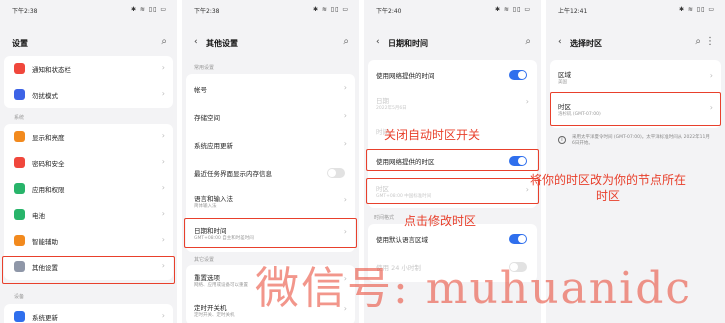  I want to click on battery-icon, so click(19, 214).